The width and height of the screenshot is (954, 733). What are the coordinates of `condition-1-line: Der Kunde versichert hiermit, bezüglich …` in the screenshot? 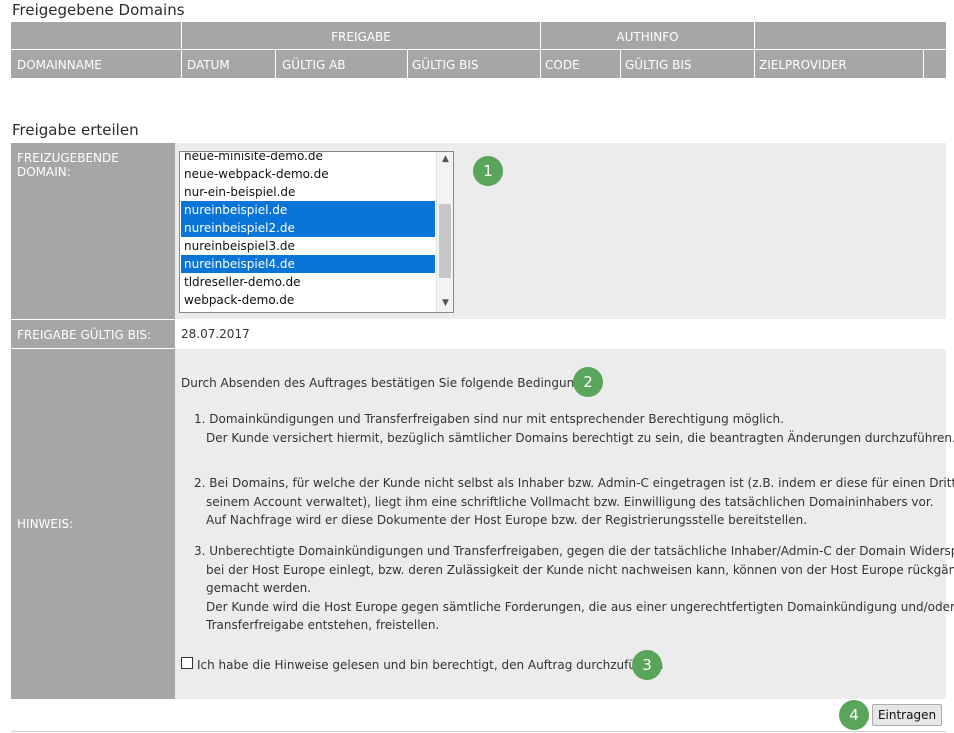 It's located at (580, 437).